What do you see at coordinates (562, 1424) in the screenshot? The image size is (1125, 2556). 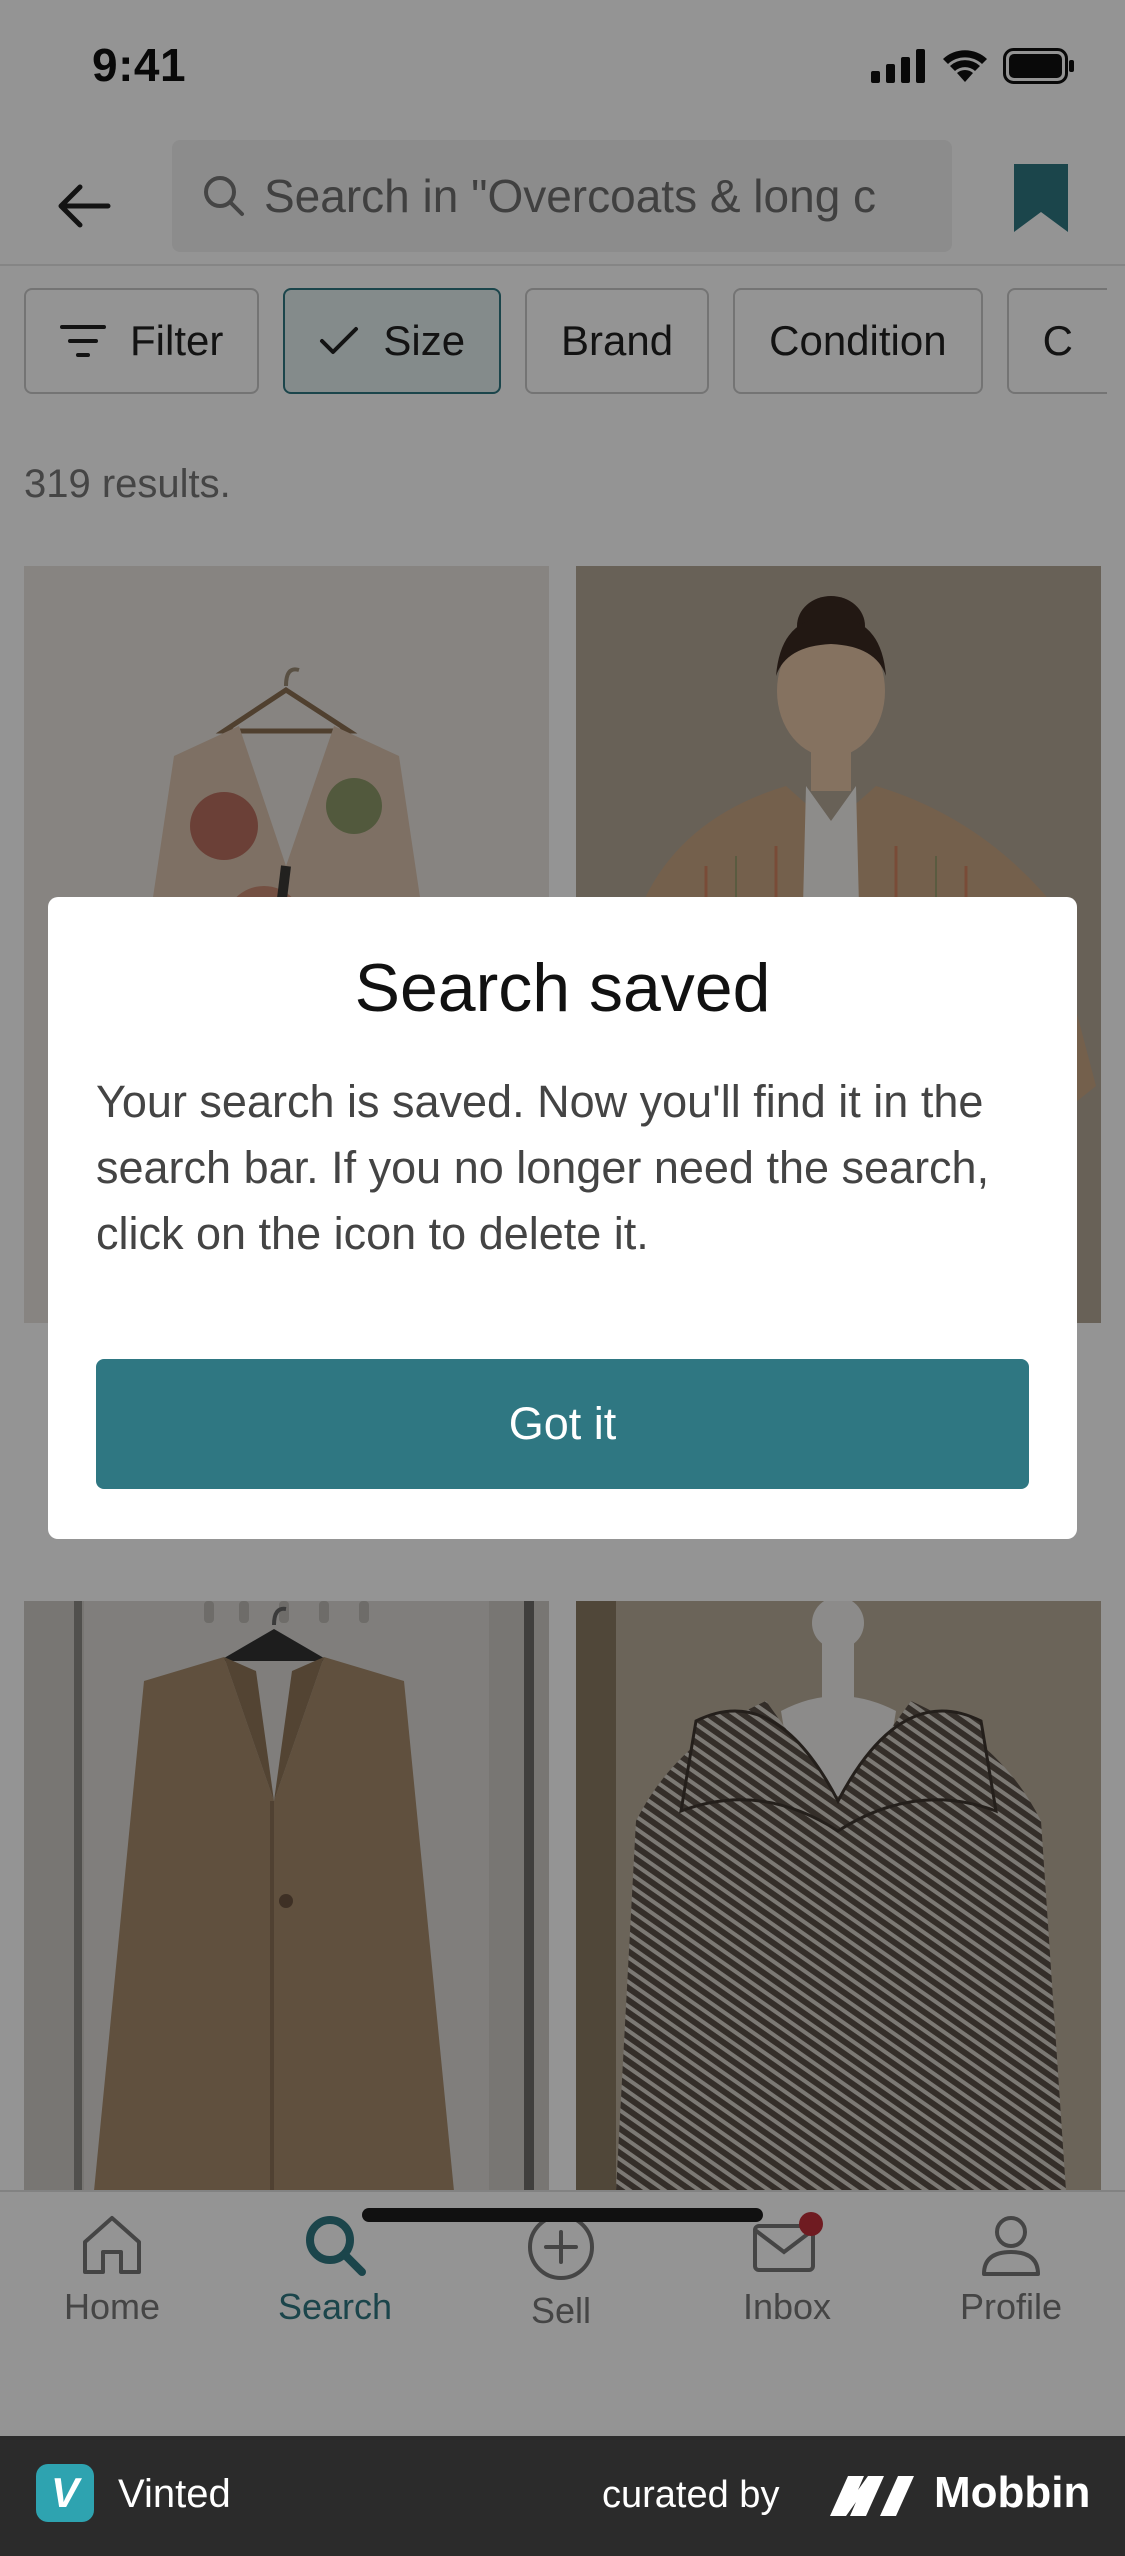 I see `got-it-button: Got it` at bounding box center [562, 1424].